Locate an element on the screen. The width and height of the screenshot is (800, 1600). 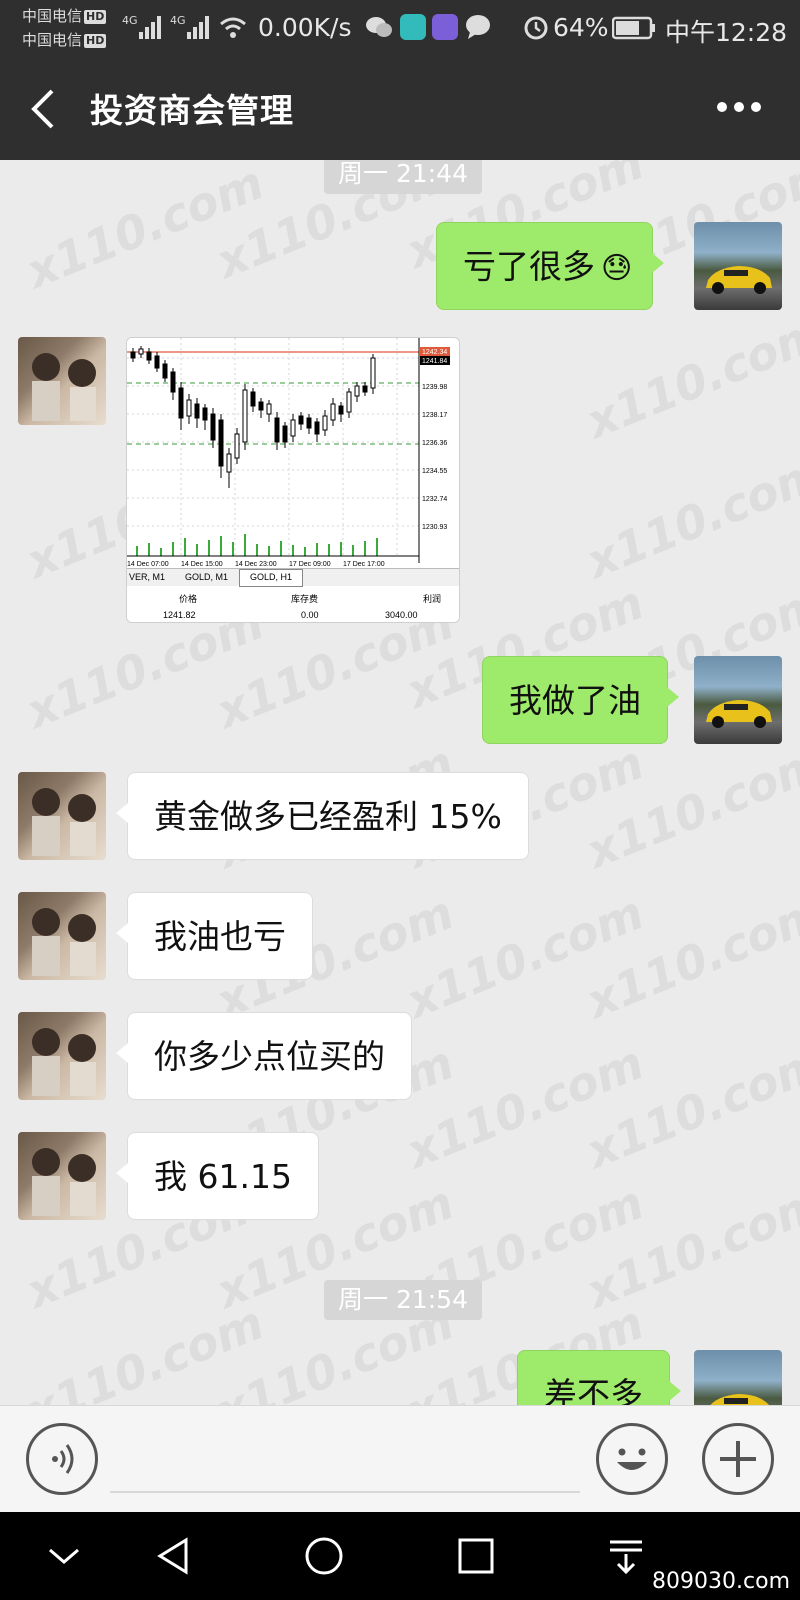
price-label: 1234.55 is located at coordinates (434, 471).